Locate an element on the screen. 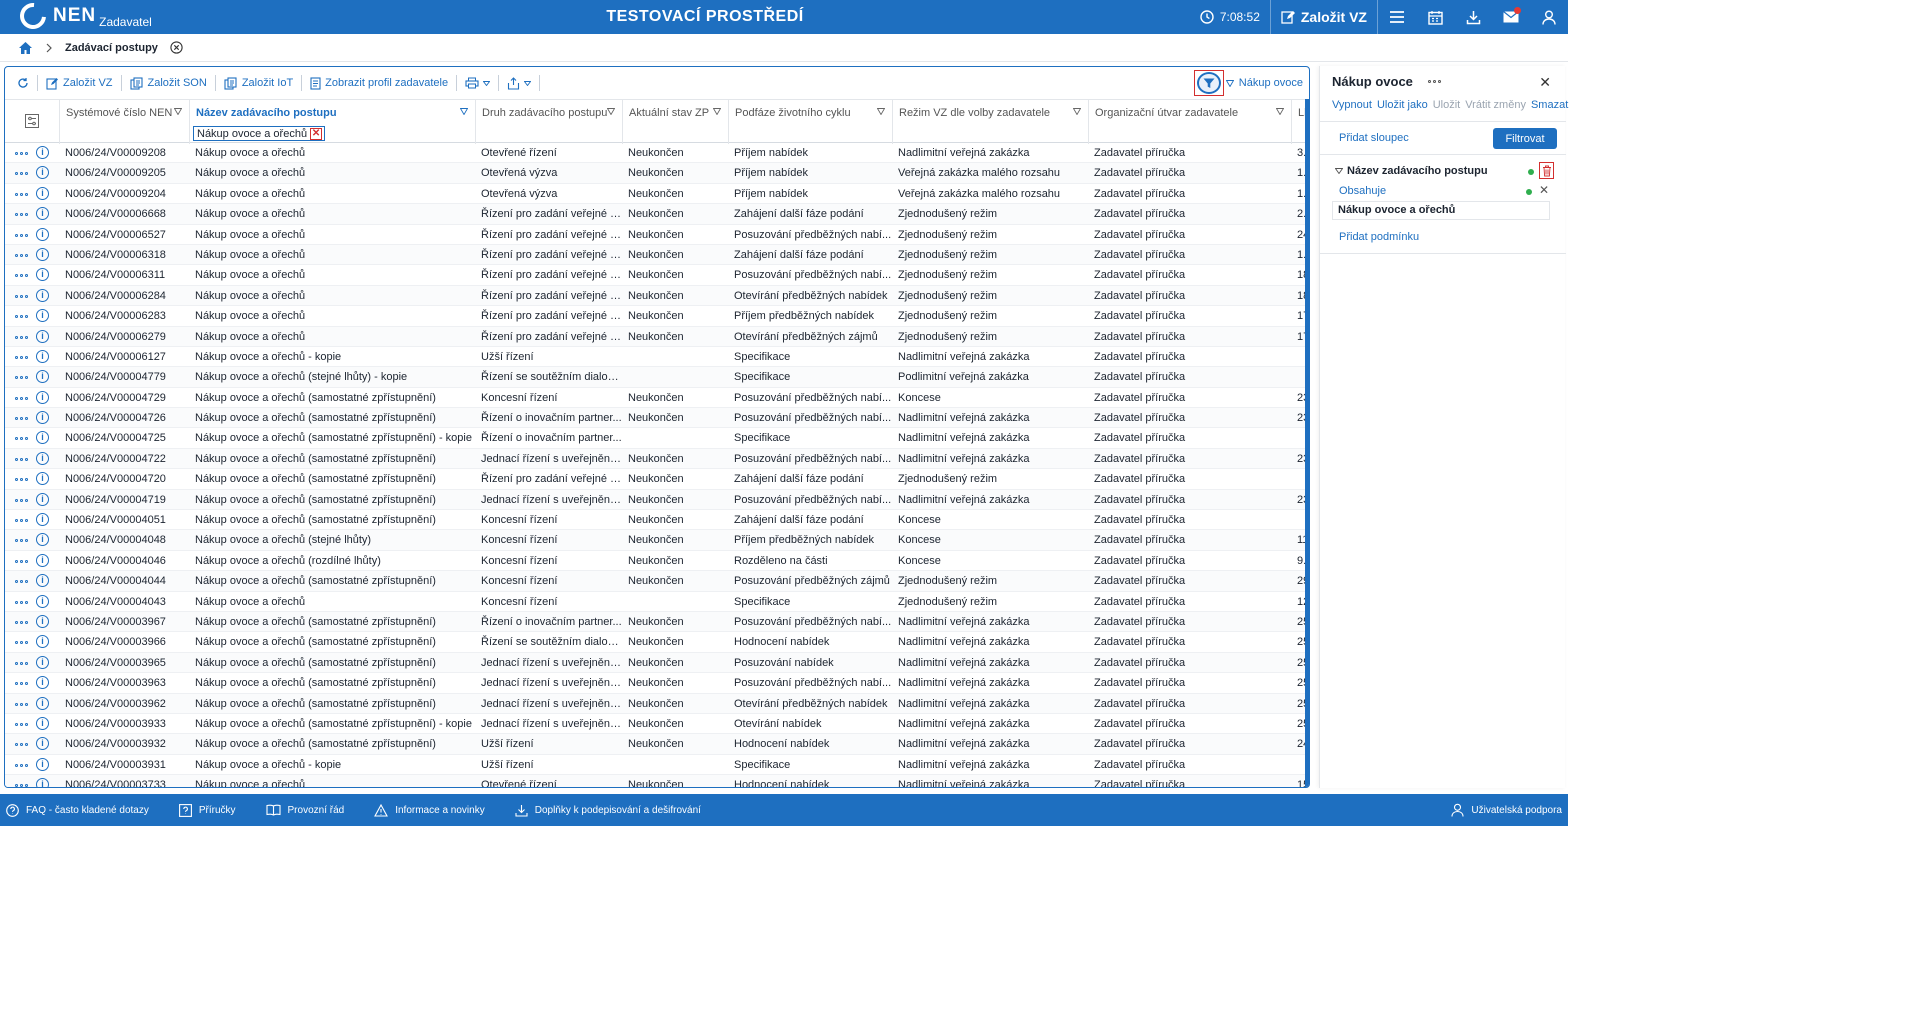 The image size is (1918, 1010). cell-nen: N006/24/V00004051 is located at coordinates (124, 520).